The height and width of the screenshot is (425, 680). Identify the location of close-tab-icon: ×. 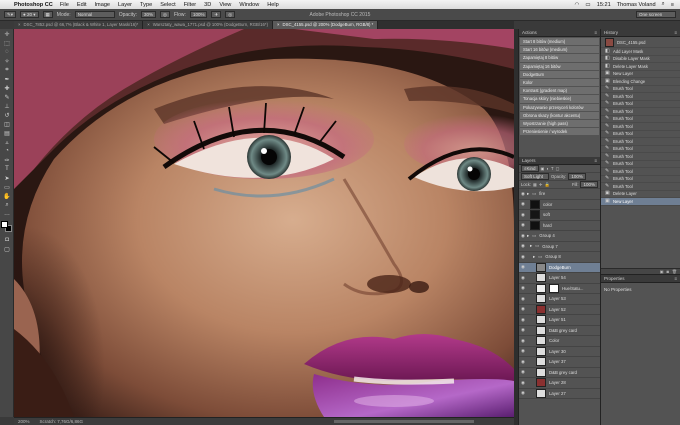
(148, 25).